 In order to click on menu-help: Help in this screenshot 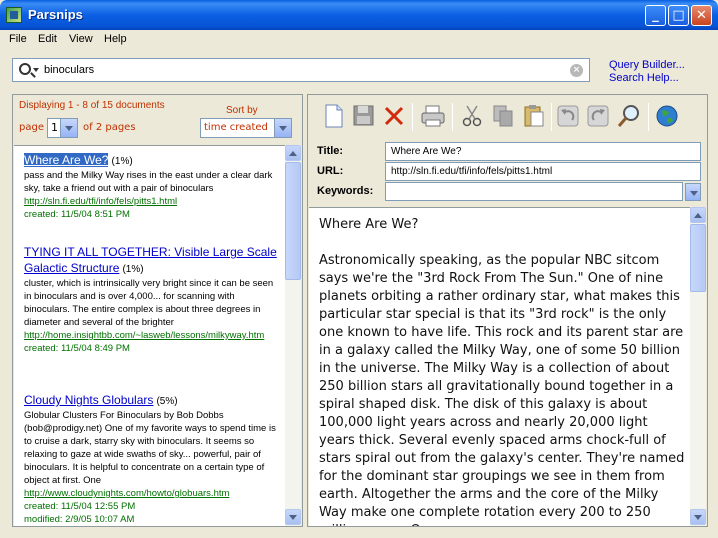, I will do `click(115, 39)`.